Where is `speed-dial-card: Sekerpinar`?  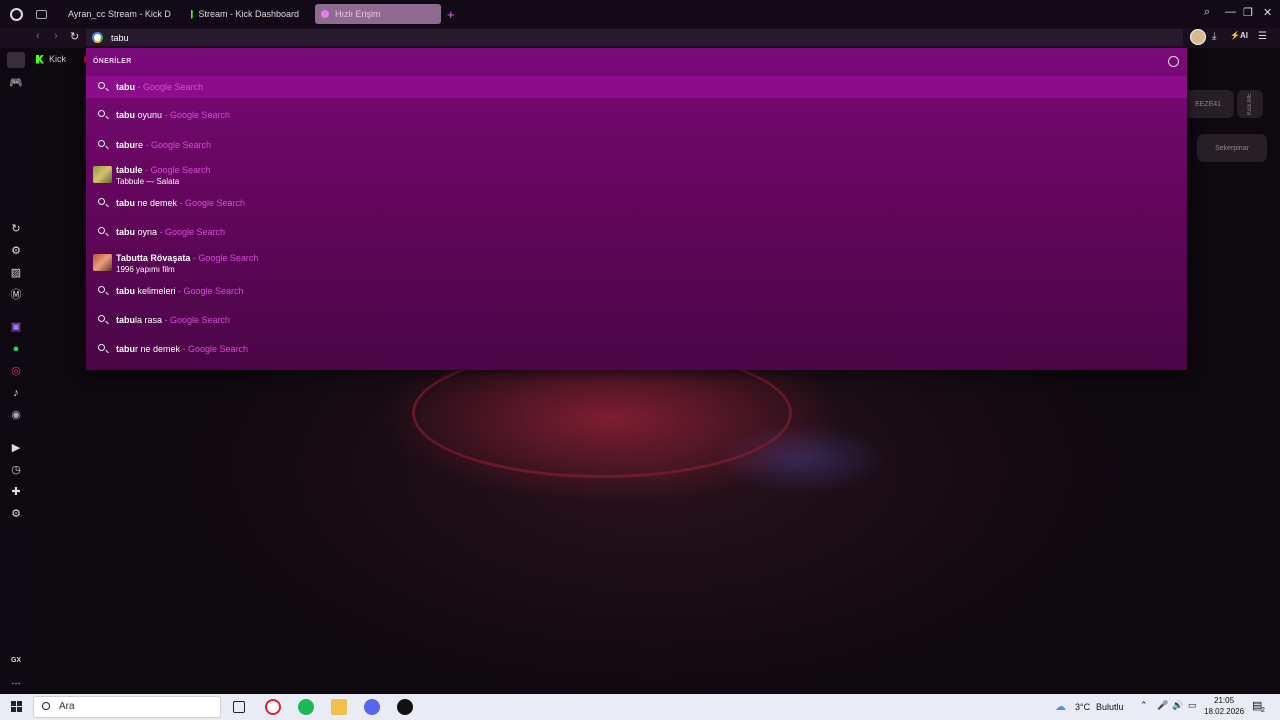
speed-dial-card: Sekerpinar is located at coordinates (1232, 148).